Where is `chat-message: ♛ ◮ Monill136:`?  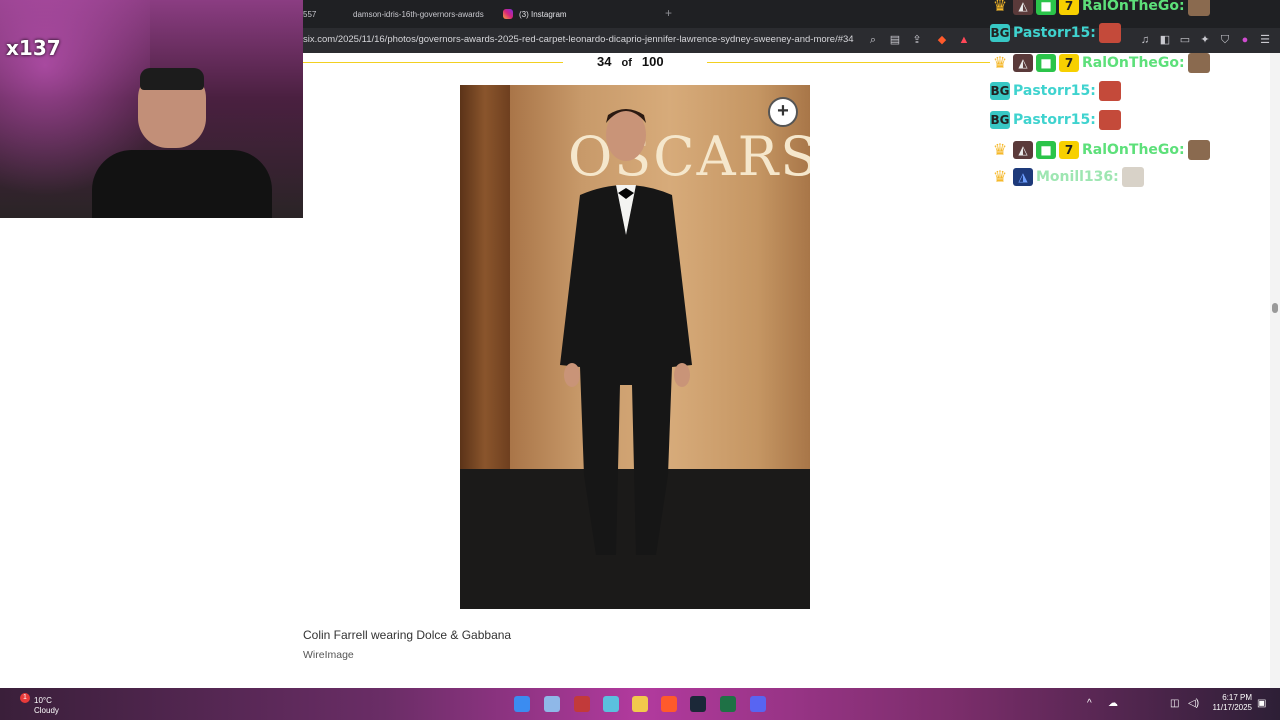
chat-message: ♛ ◮ Monill136: is located at coordinates (1067, 177).